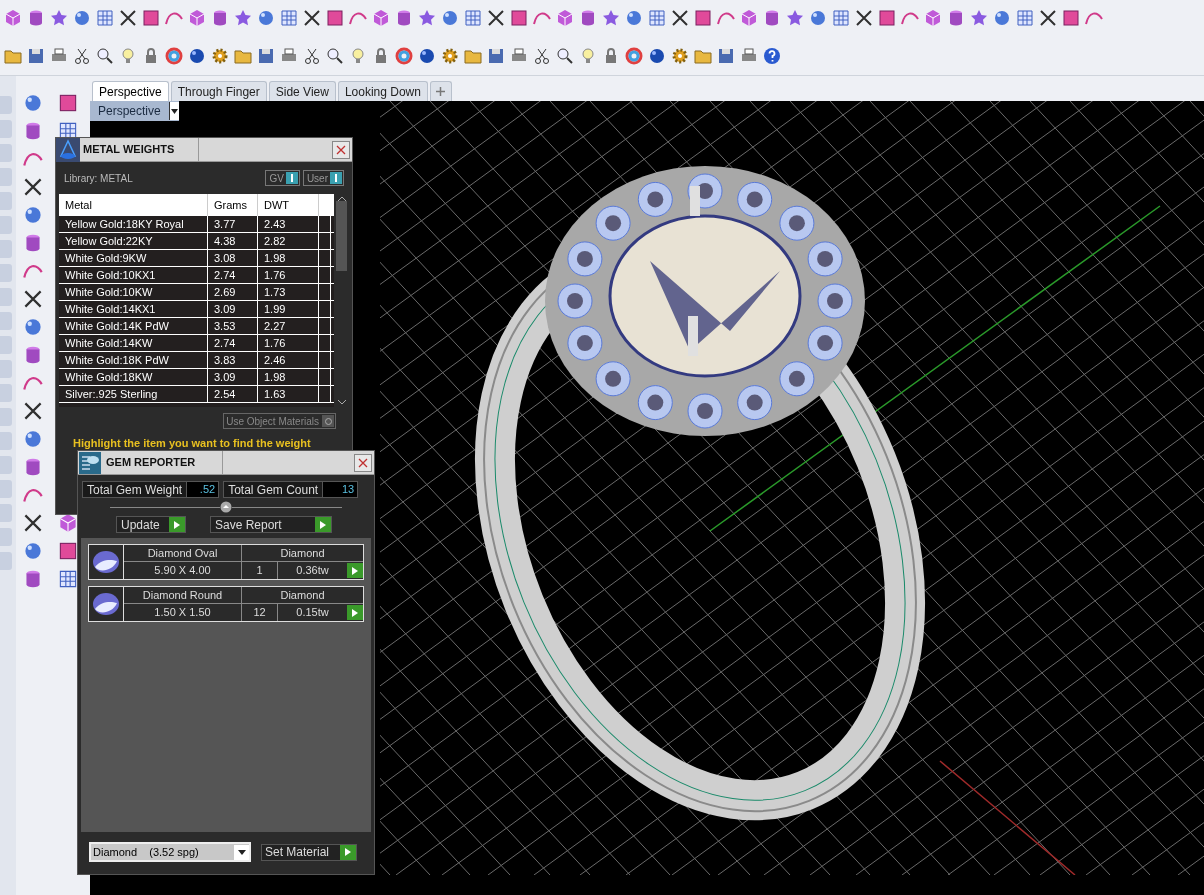 Image resolution: width=1204 pixels, height=895 pixels. I want to click on field-label: Total Gem Weight, so click(135, 490).